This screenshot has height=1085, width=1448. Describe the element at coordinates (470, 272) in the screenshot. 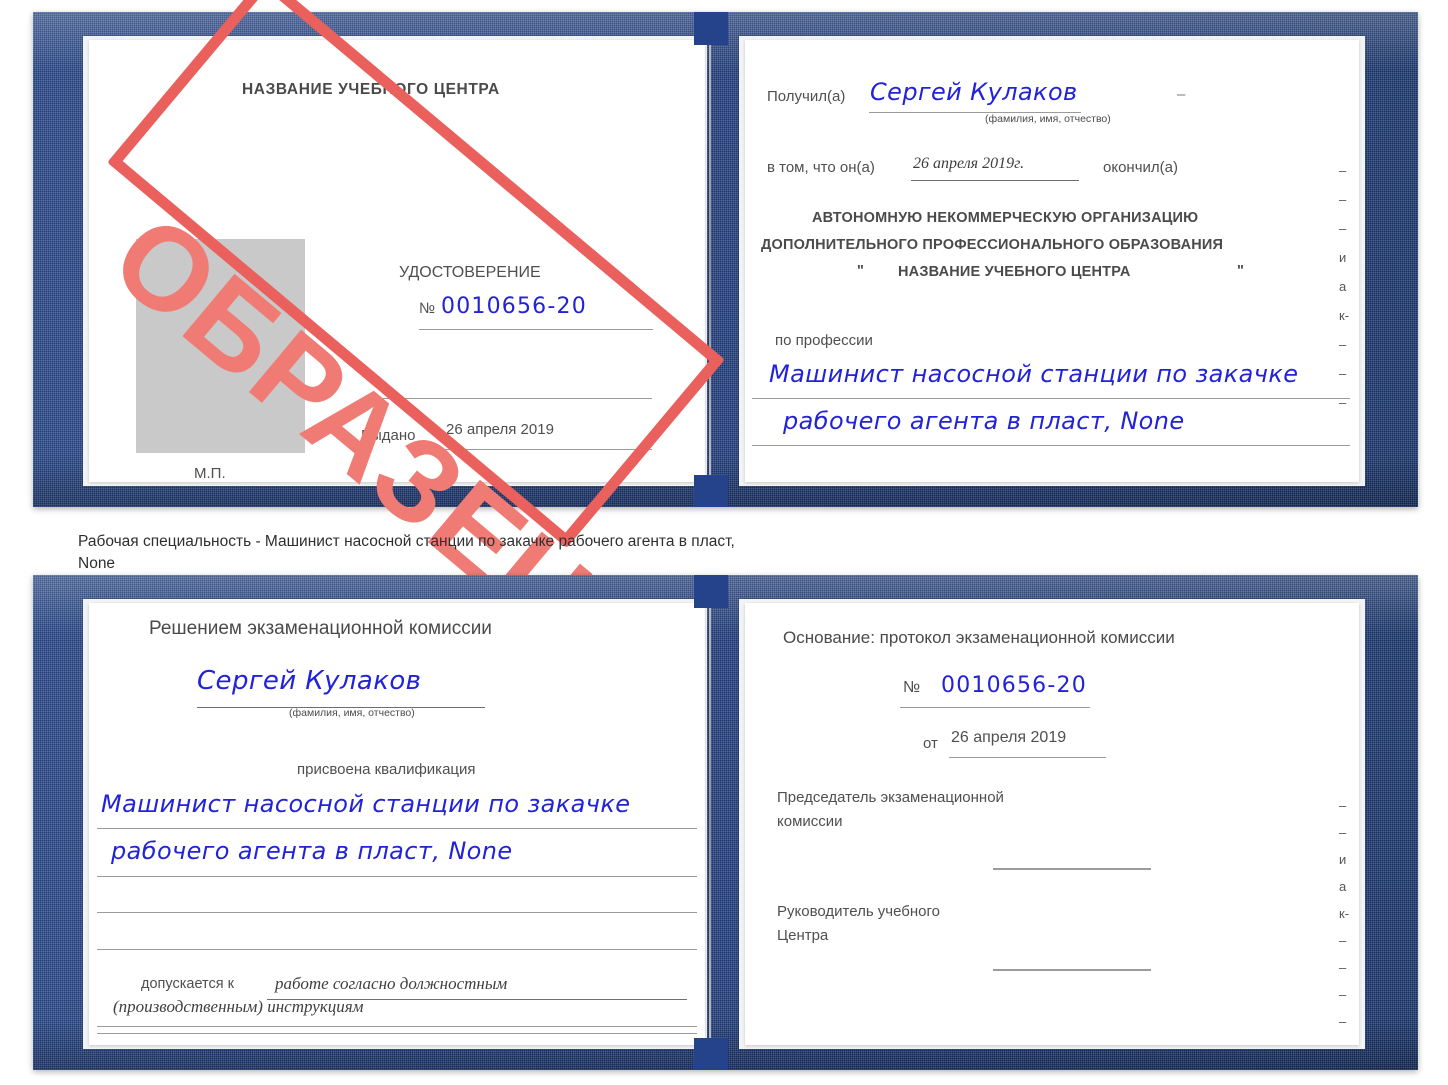

I see `document-type-title: УДОСТОВЕРЕНИЕ` at that location.